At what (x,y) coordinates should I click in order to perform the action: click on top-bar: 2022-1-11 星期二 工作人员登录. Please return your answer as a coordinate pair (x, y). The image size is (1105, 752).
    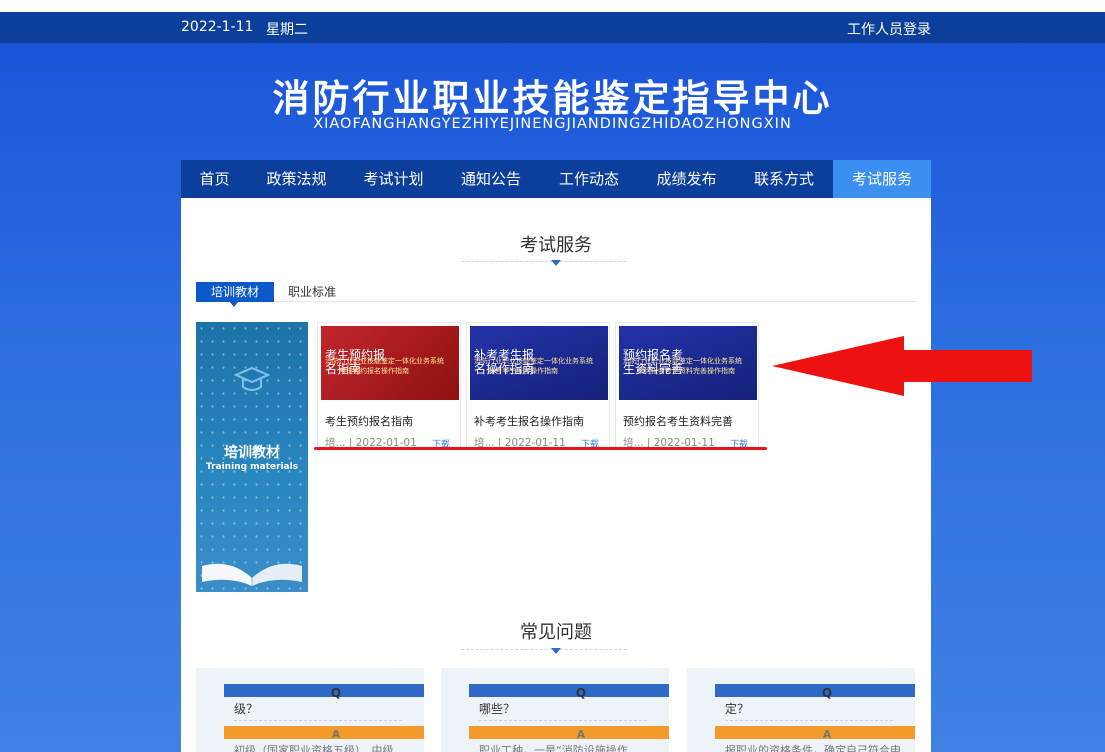
    Looking at the image, I should click on (552, 27).